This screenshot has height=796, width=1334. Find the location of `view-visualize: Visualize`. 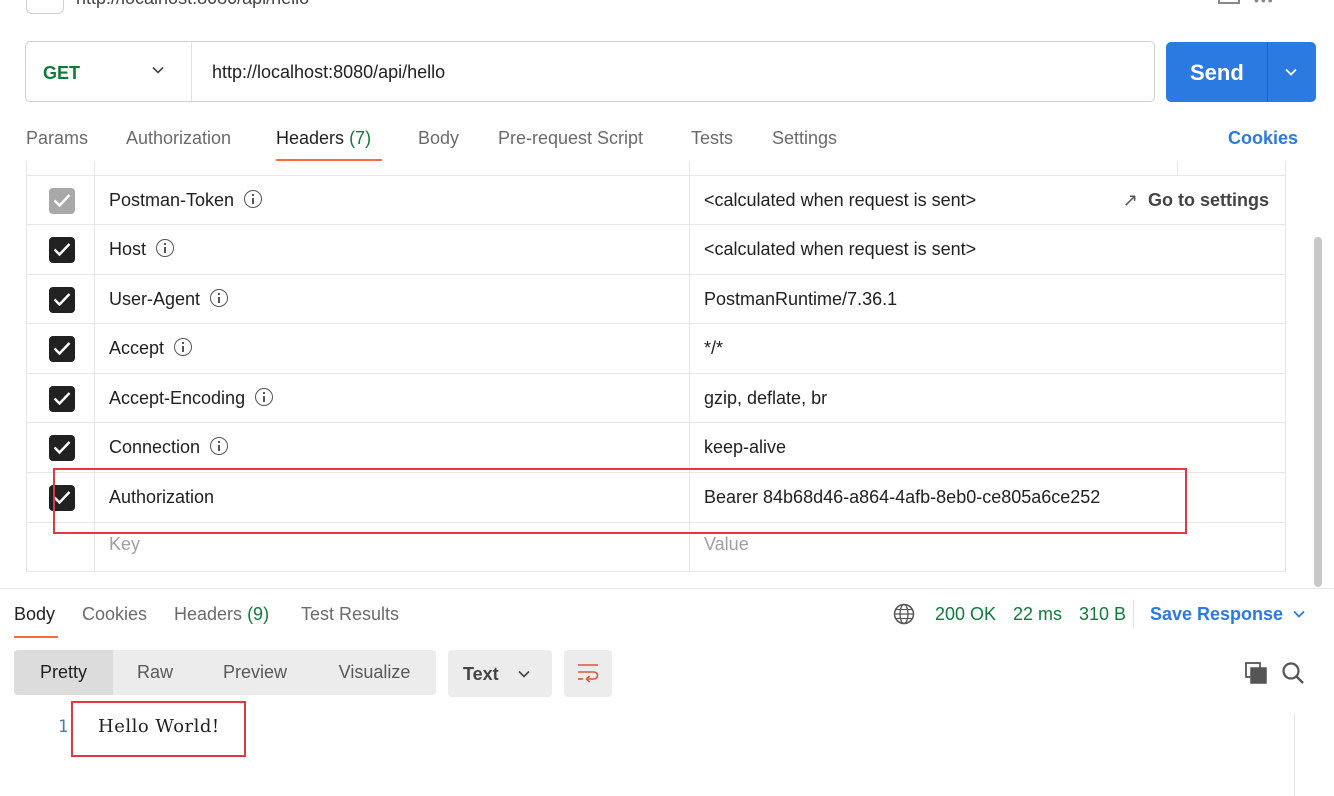

view-visualize: Visualize is located at coordinates (374, 672).